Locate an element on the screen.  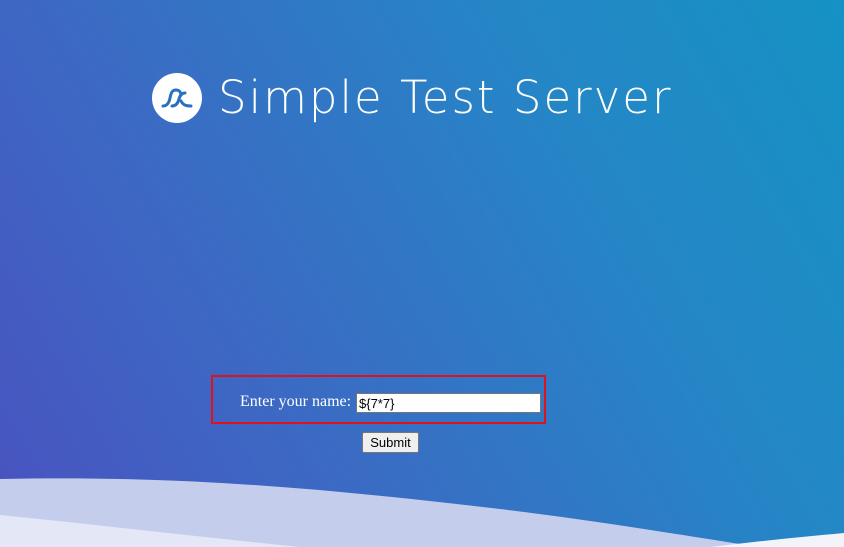
name-input is located at coordinates (448, 403).